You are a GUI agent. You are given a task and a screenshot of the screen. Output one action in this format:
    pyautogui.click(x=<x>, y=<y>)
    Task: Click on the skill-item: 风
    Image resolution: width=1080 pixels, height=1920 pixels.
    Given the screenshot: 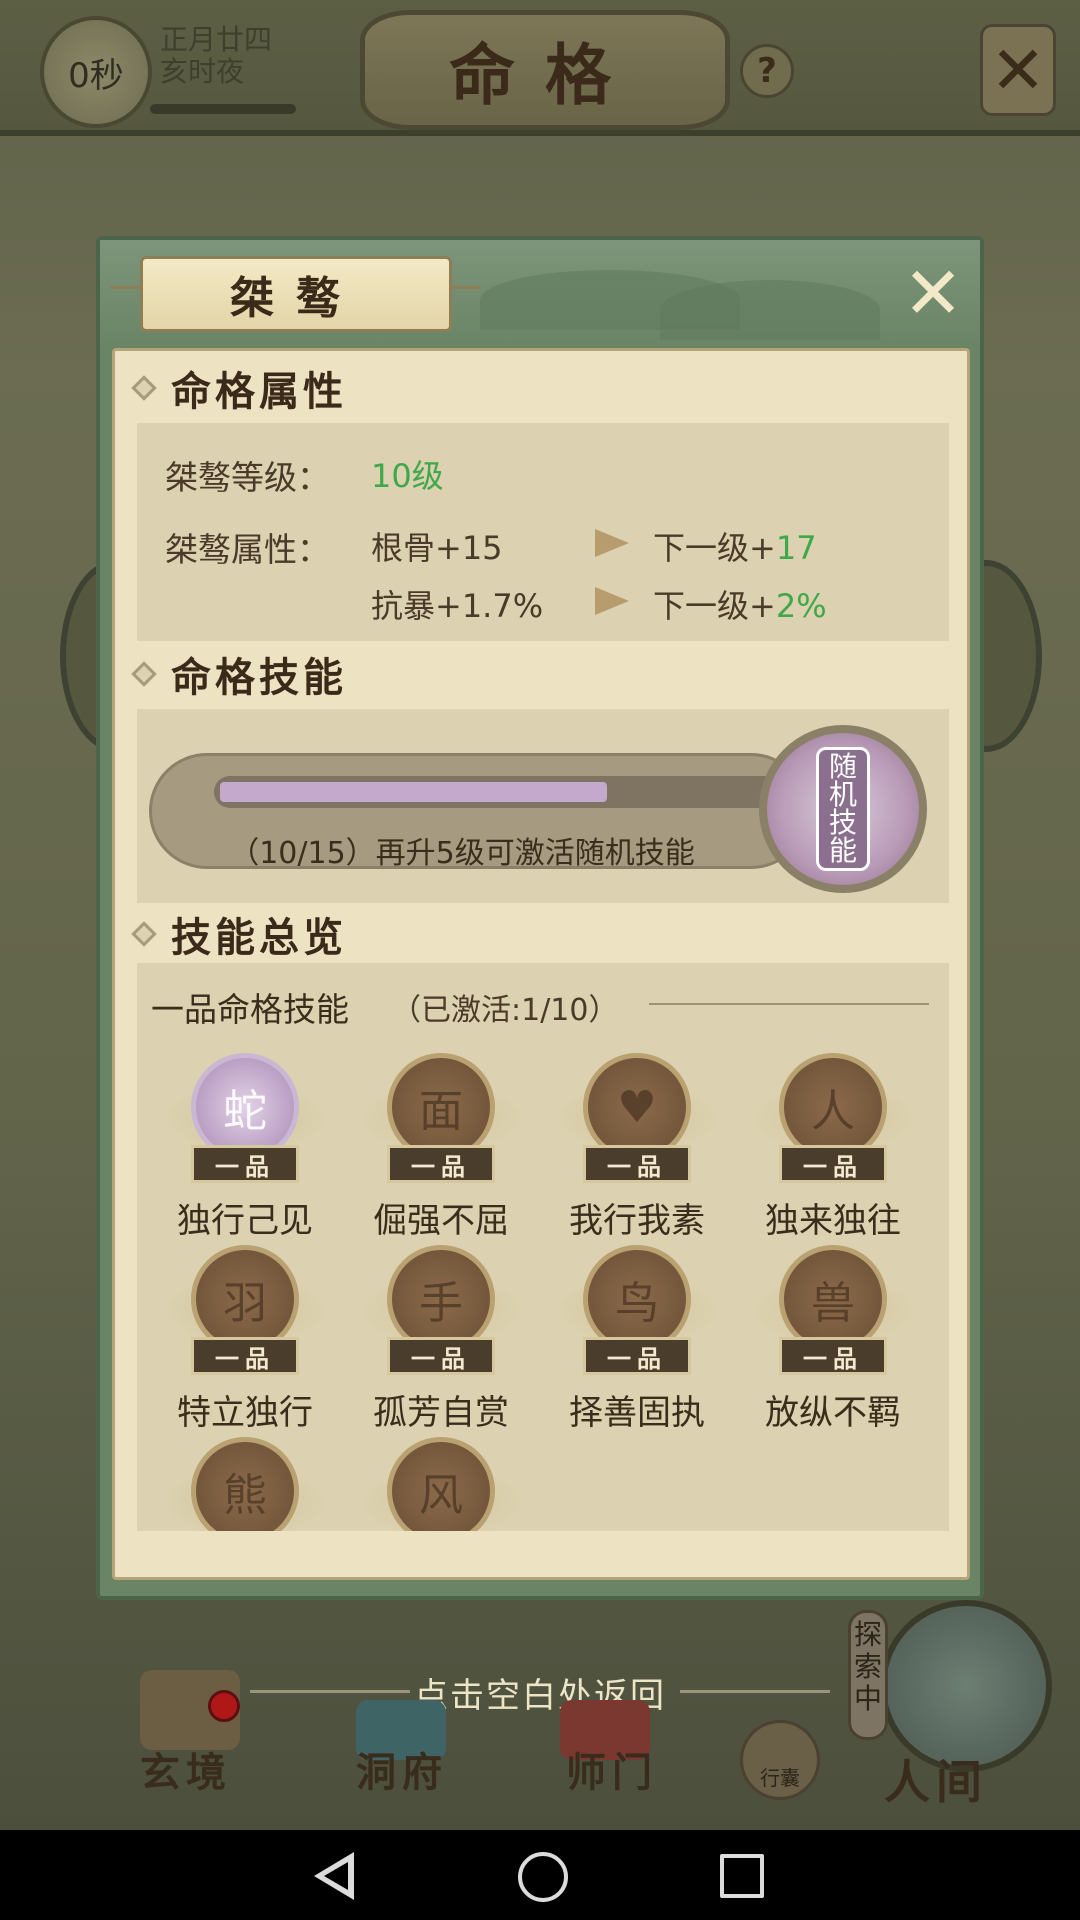 What is the action you would take?
    pyautogui.click(x=441, y=1484)
    